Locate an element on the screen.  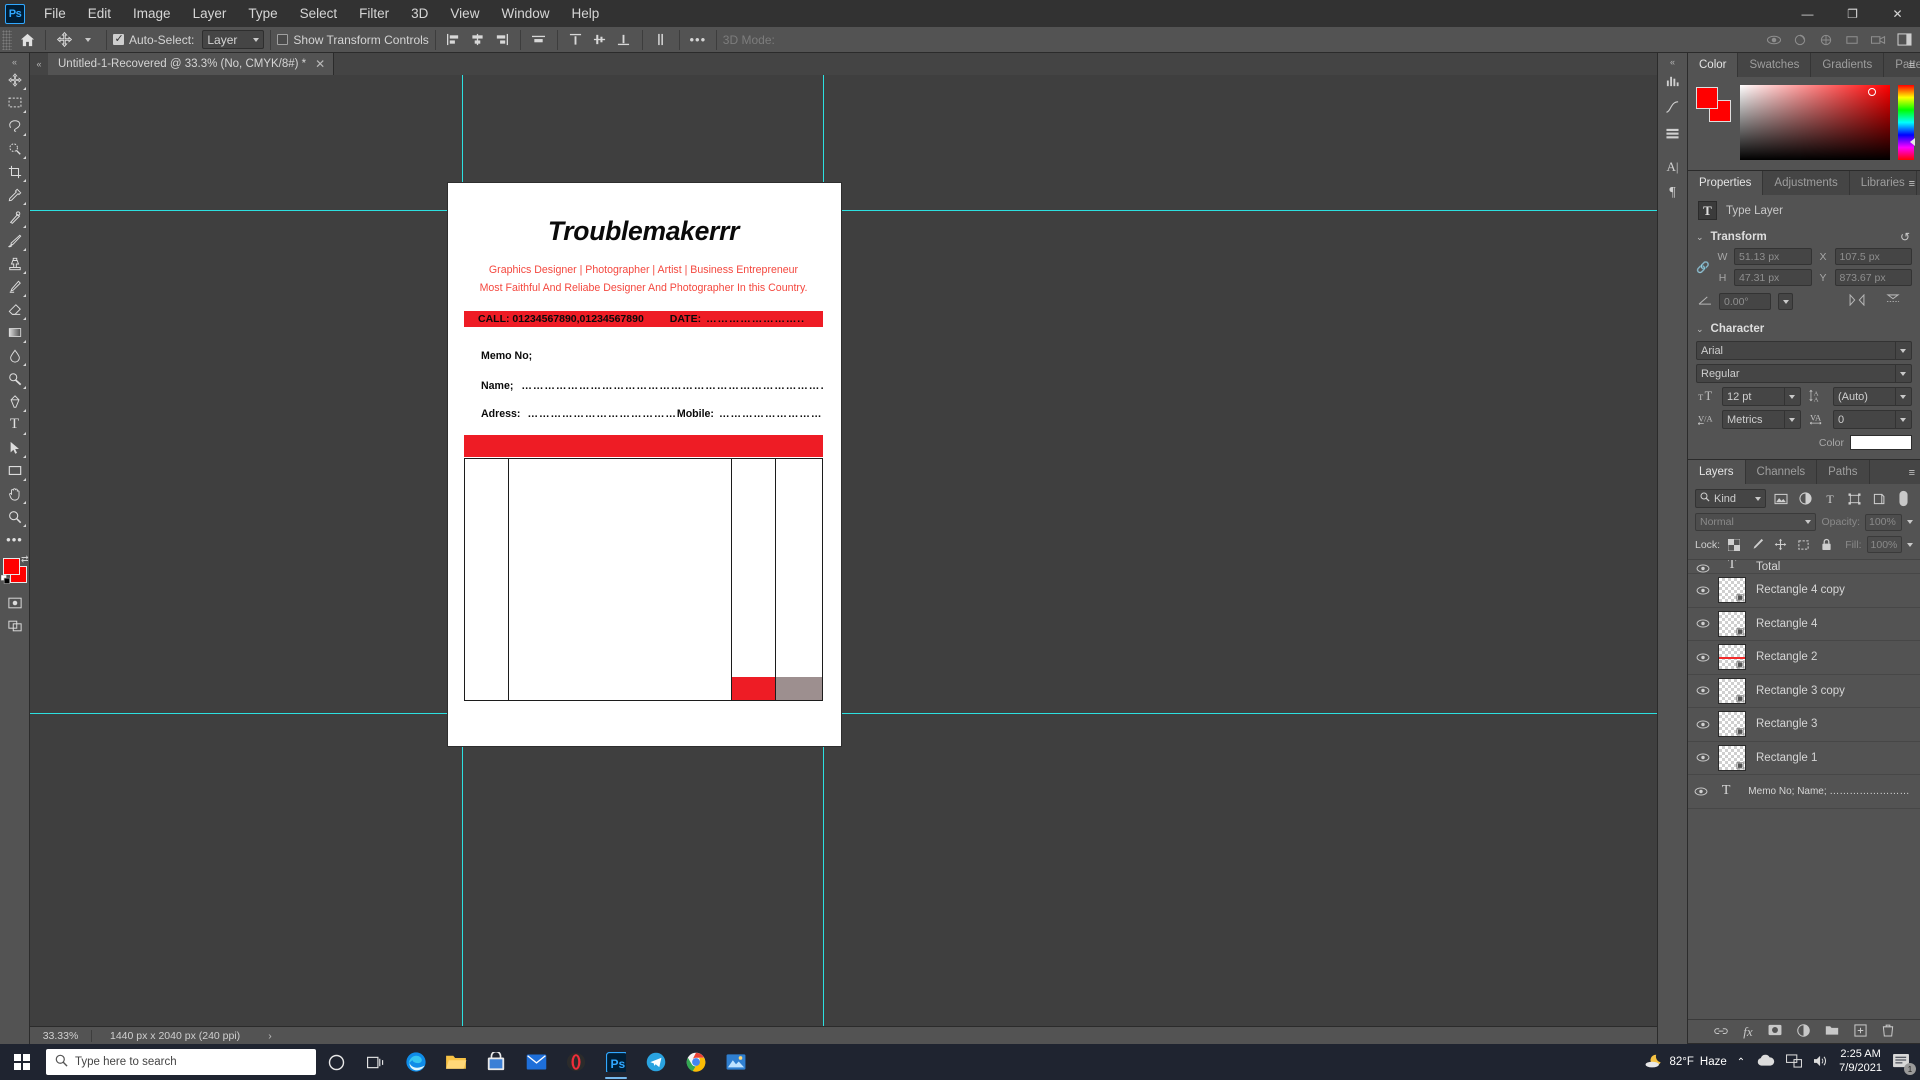
pen-tool is located at coordinates (15, 401).